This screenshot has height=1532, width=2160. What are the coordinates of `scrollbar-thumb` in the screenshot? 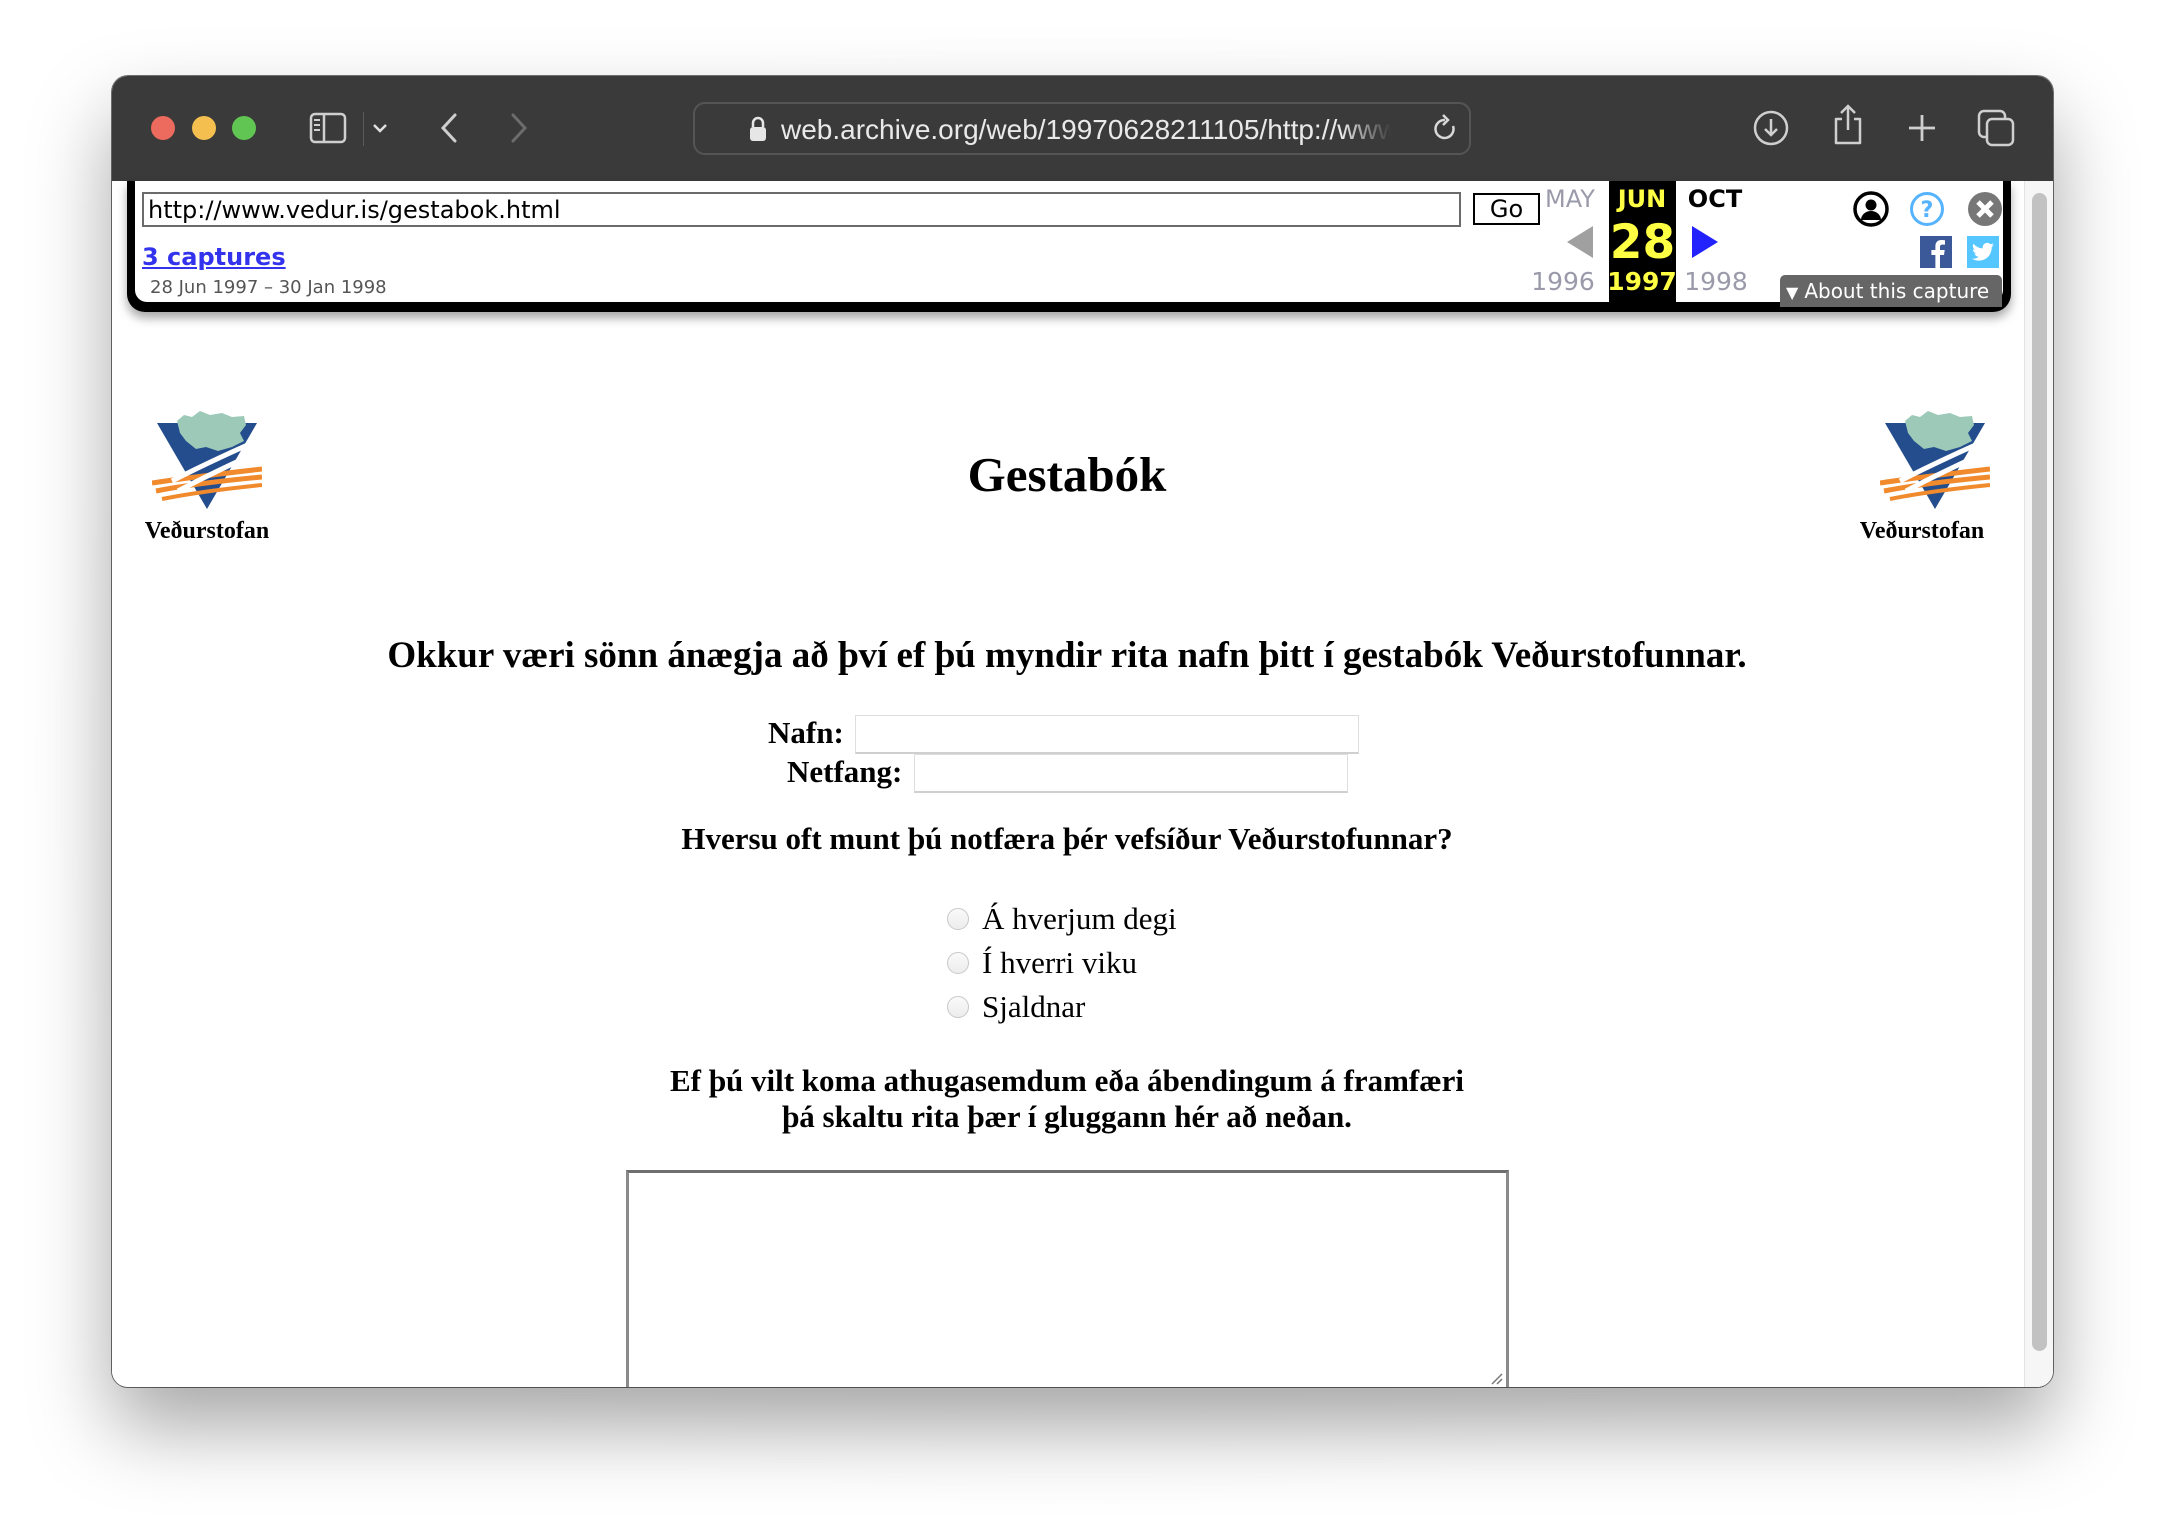 It's located at (2039, 772).